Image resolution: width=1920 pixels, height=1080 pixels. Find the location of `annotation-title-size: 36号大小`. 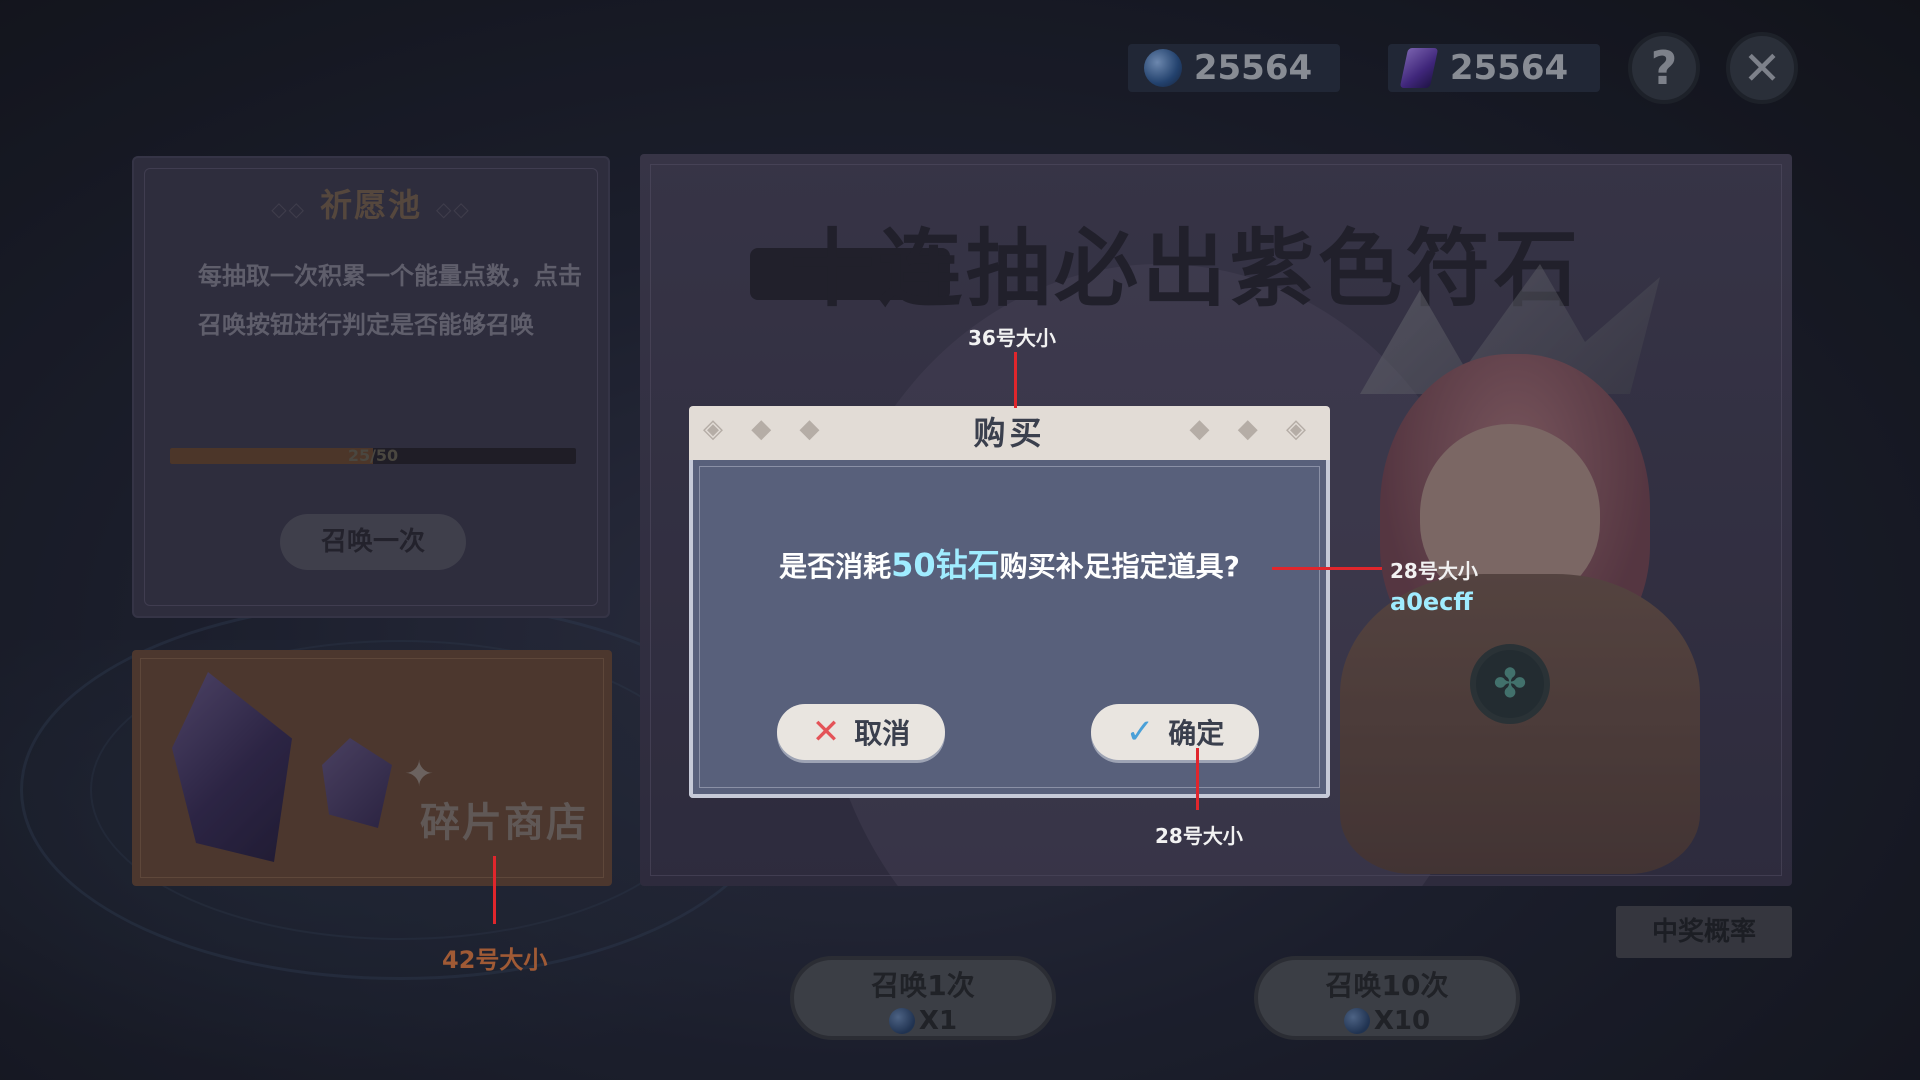

annotation-title-size: 36号大小 is located at coordinates (1012, 338).